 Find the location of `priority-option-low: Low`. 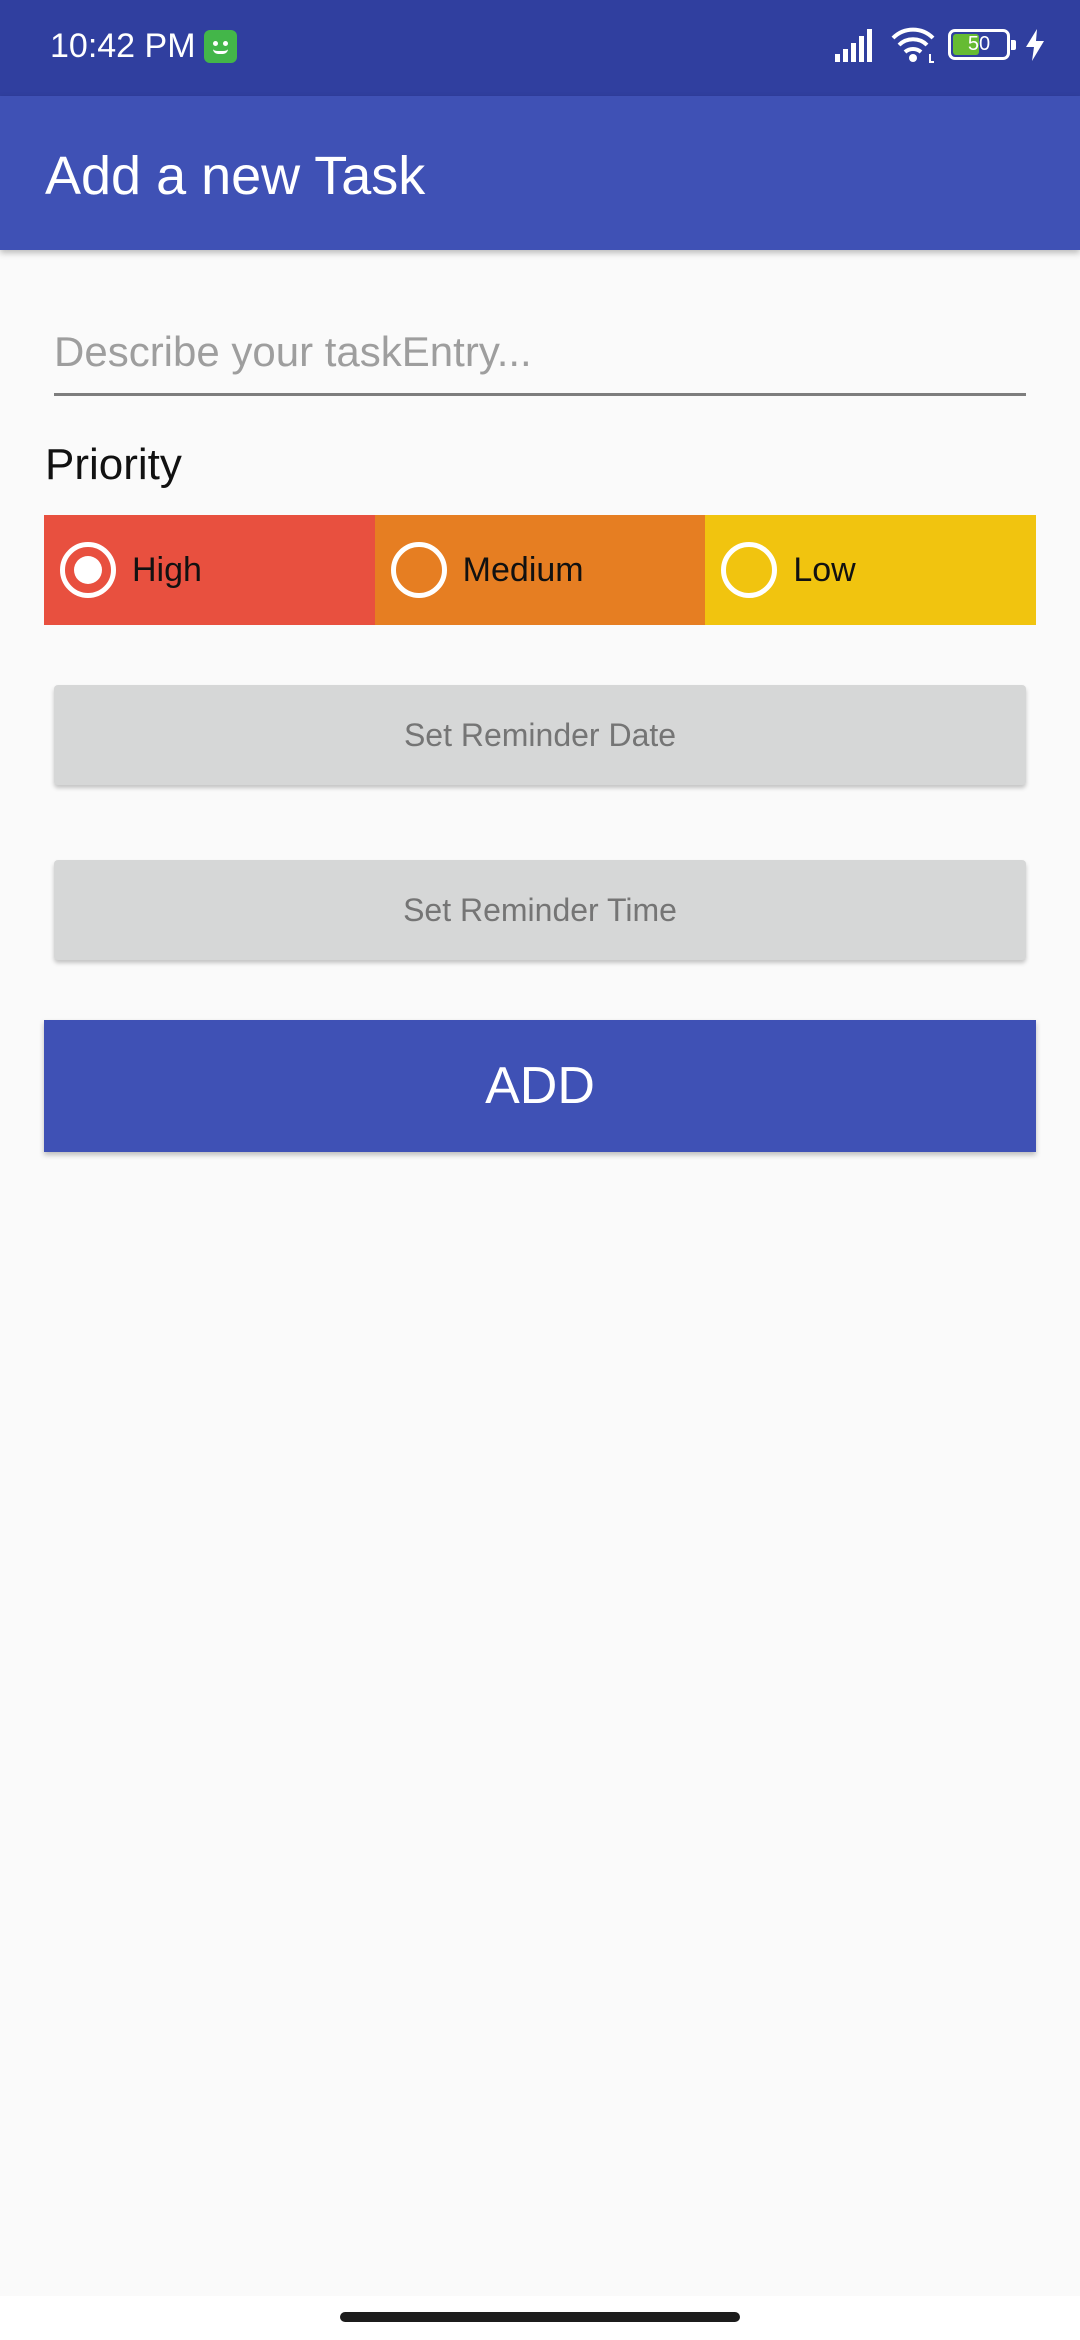

priority-option-low: Low is located at coordinates (871, 570).